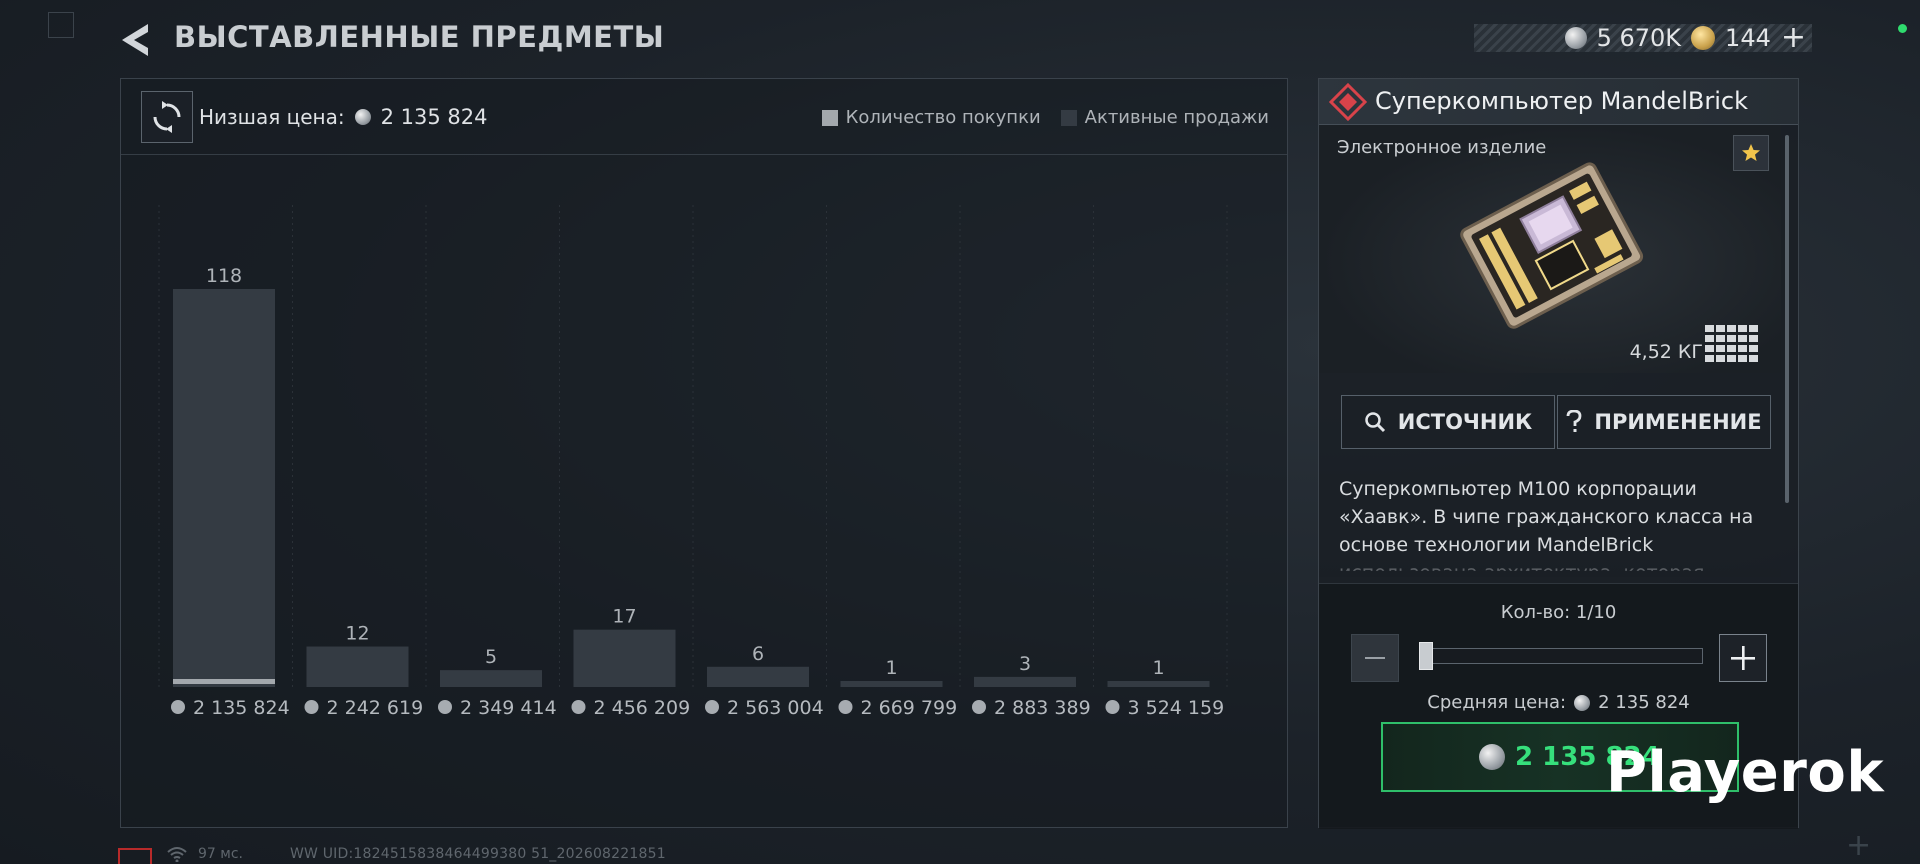 The width and height of the screenshot is (1920, 864). Describe the element at coordinates (775, 708) in the screenshot. I see `x-tick-label: 2 563 004` at that location.